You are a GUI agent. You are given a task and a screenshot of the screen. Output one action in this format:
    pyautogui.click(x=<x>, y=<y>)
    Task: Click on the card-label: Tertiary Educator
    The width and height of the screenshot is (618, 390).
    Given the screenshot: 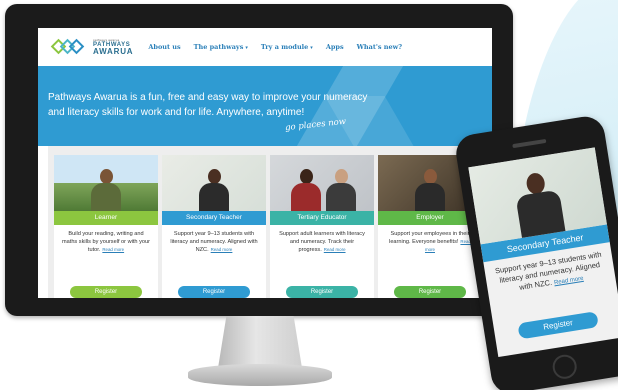 What is the action you would take?
    pyautogui.click(x=322, y=218)
    